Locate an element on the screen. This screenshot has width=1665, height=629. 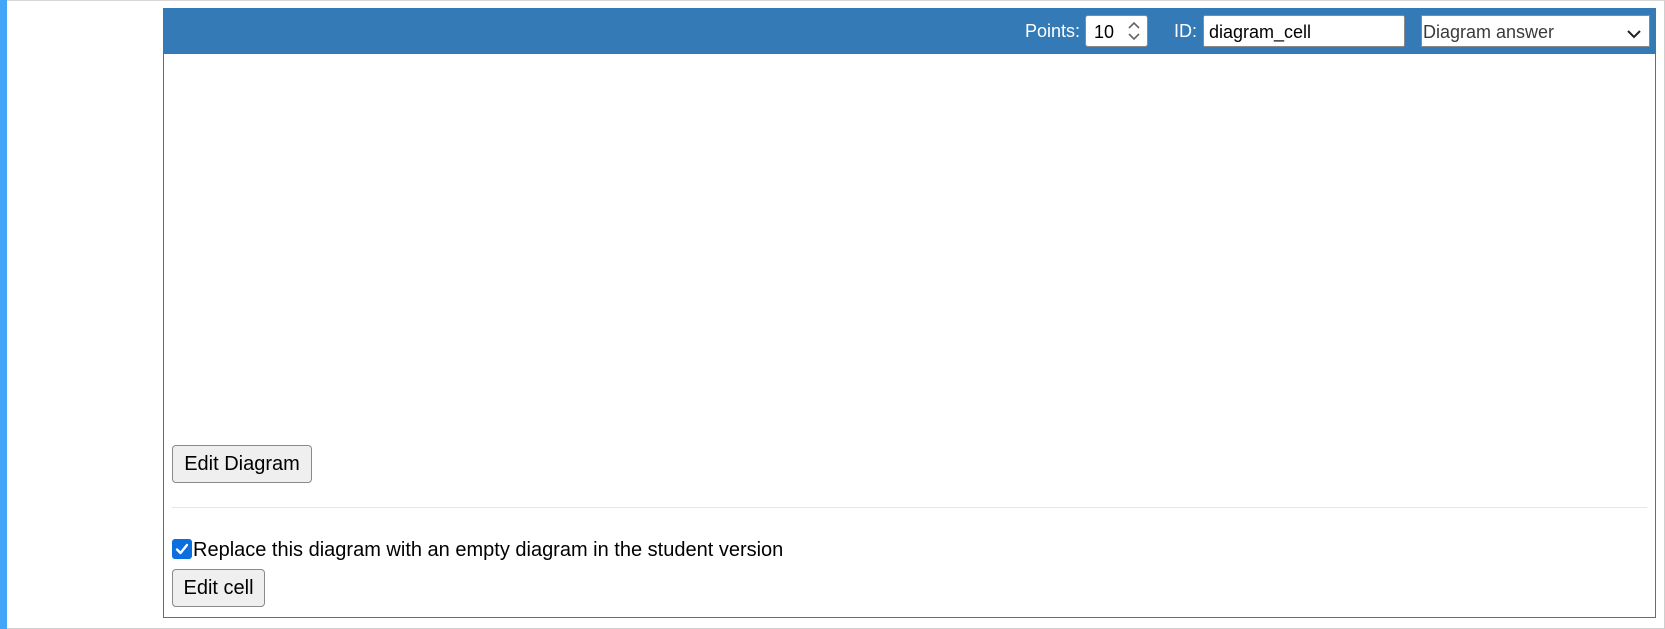
cell-type-select: Diagram answer is located at coordinates (1535, 31).